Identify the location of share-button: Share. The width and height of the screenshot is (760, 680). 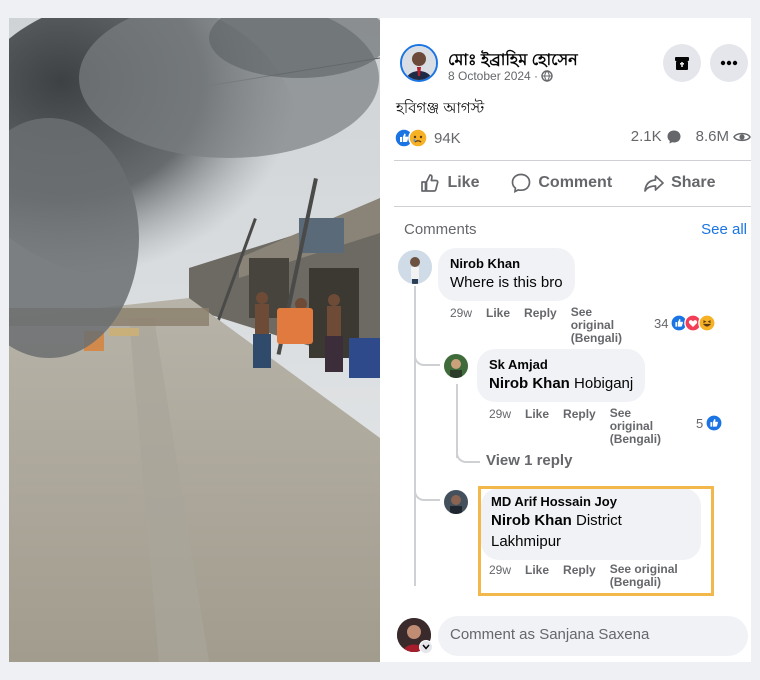
(679, 183).